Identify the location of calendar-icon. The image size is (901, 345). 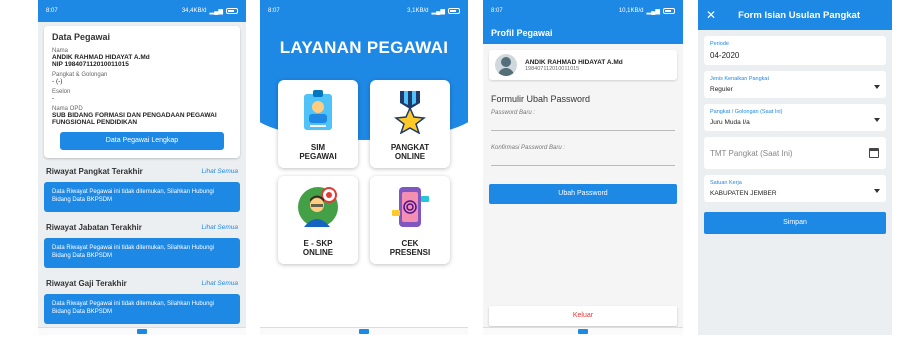
(874, 153).